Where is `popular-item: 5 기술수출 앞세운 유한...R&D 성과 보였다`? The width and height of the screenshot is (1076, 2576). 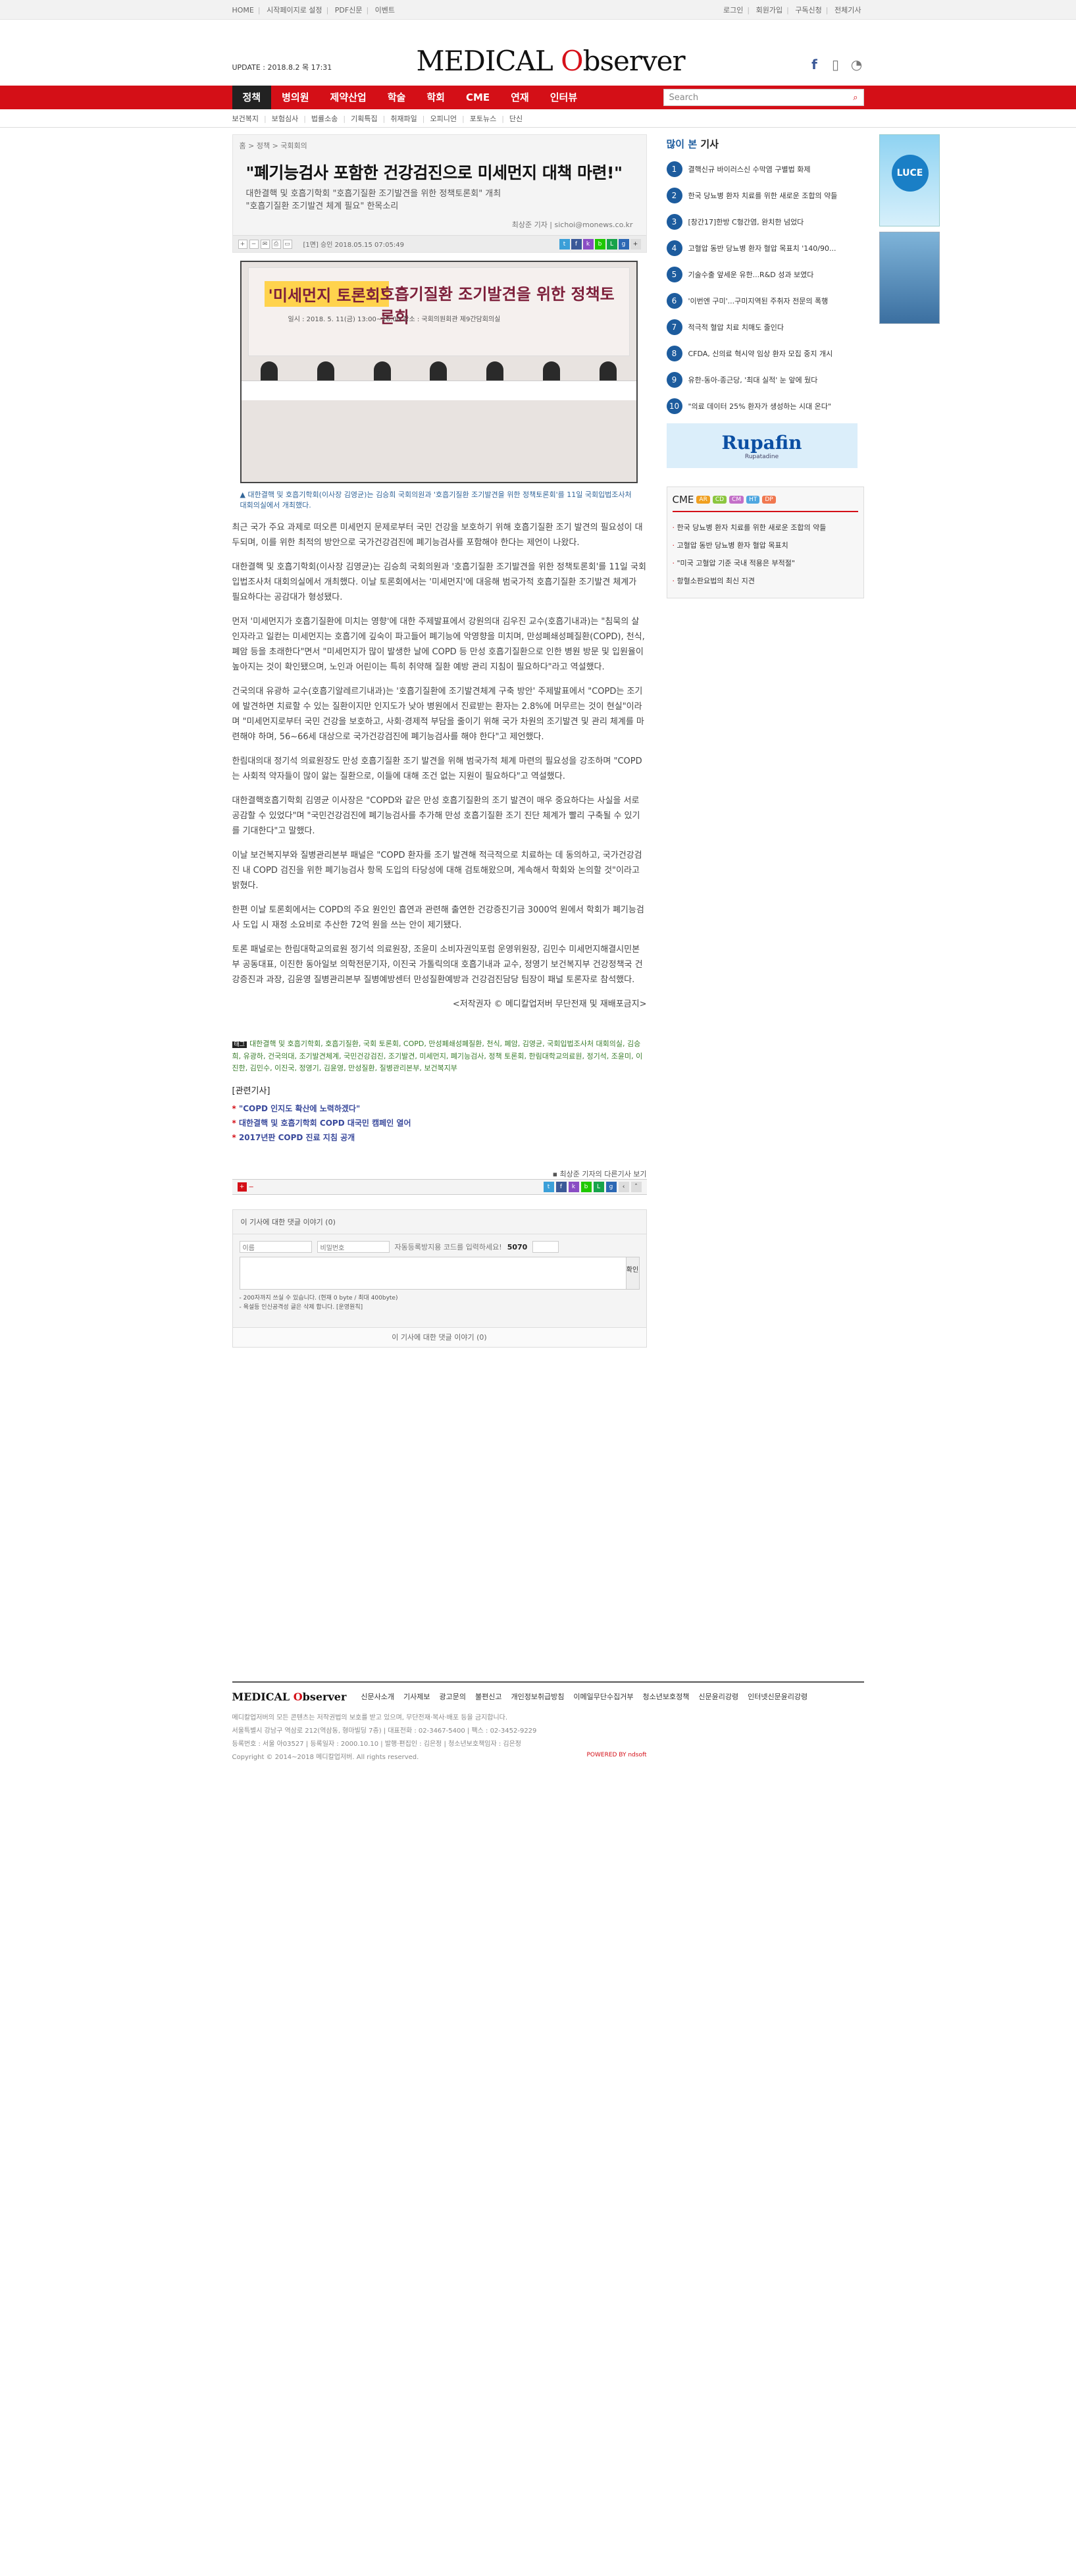 popular-item: 5 기술수출 앞세운 유한...R&D 성과 보였다 is located at coordinates (765, 274).